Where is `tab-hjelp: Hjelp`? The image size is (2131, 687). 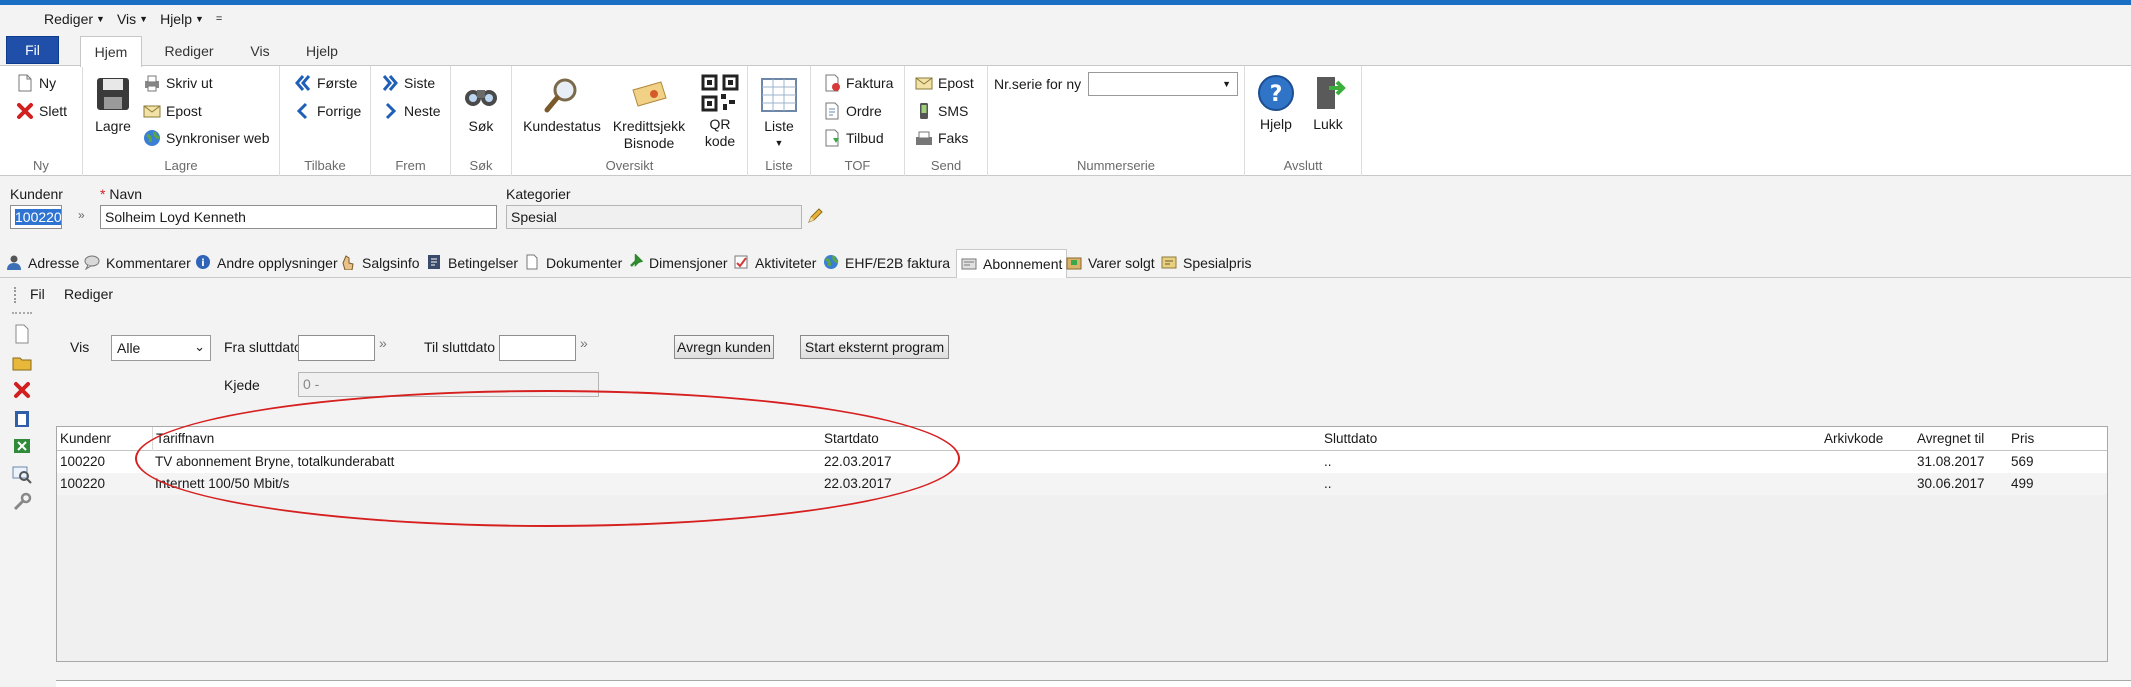
tab-hjelp: Hjelp is located at coordinates (322, 51).